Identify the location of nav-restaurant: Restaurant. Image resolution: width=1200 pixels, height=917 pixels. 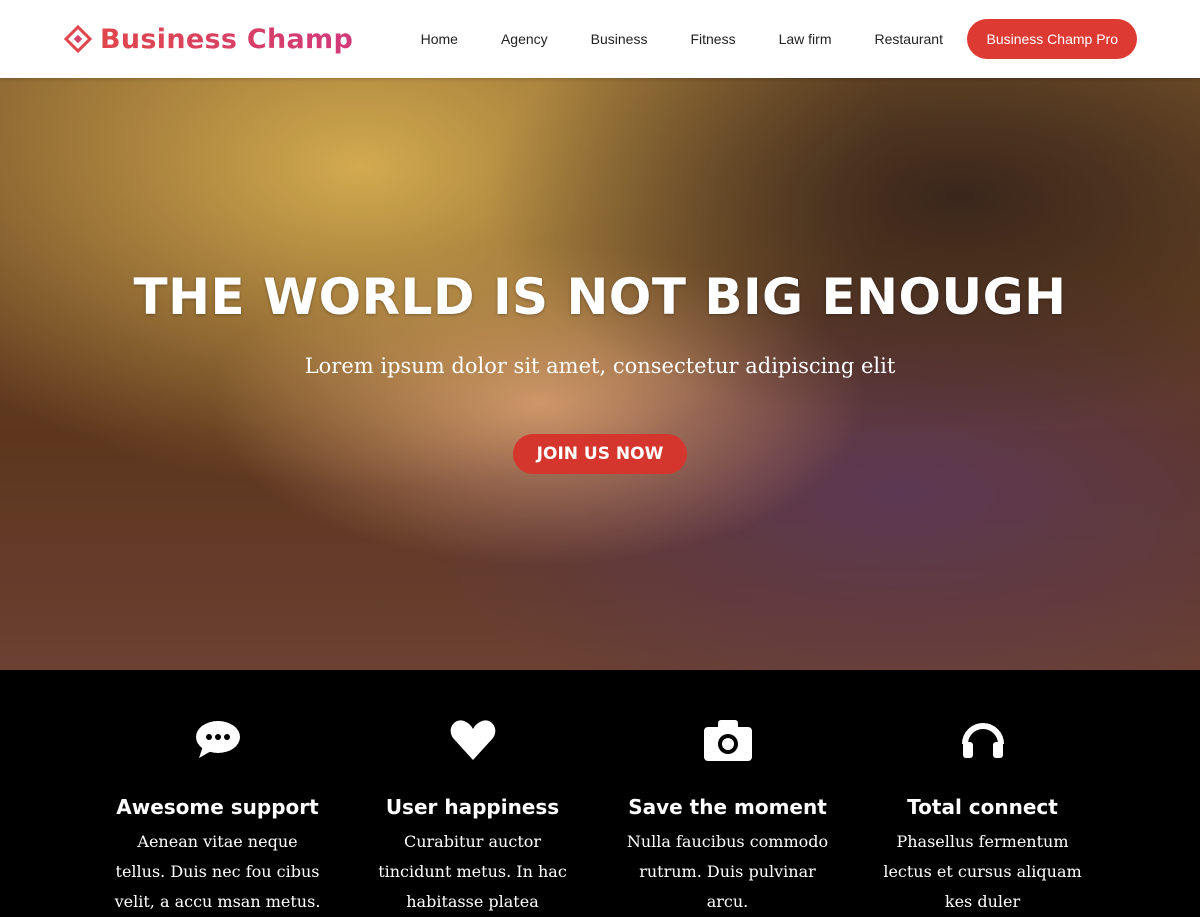
(909, 39).